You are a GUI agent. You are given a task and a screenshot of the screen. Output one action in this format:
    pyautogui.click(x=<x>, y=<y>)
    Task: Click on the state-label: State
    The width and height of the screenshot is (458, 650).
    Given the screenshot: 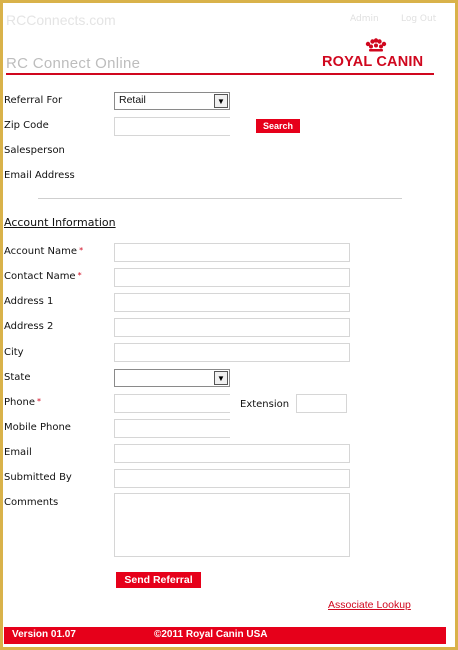 What is the action you would take?
    pyautogui.click(x=17, y=377)
    